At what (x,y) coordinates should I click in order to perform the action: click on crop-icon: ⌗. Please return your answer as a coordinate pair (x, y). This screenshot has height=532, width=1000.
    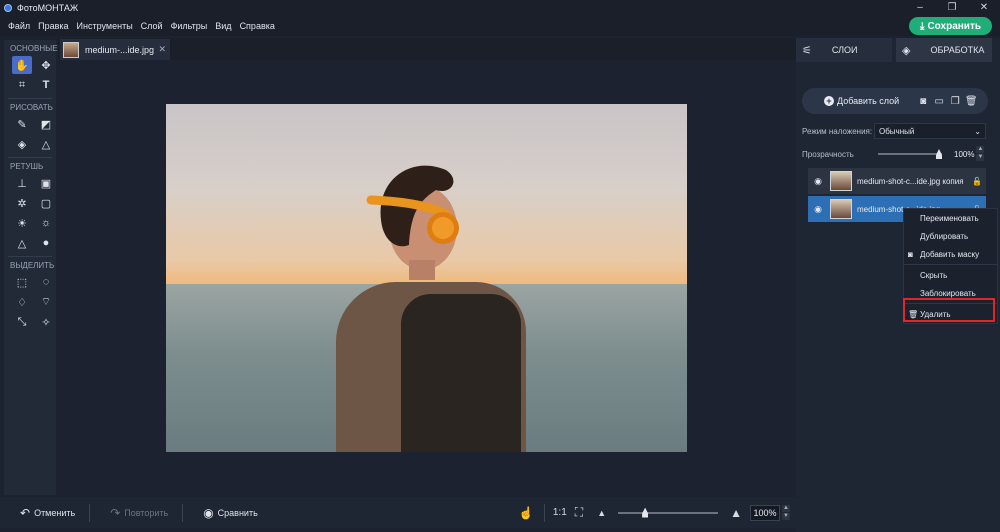
    Looking at the image, I should click on (22, 85).